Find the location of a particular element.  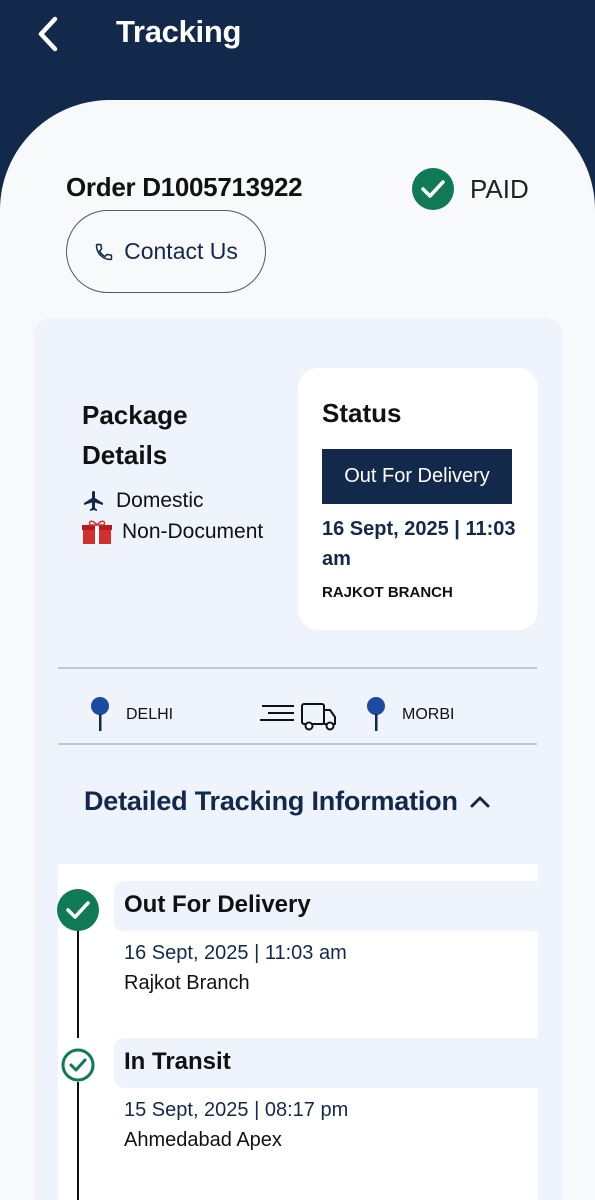

package-content-row: Non-Document is located at coordinates (172, 532).